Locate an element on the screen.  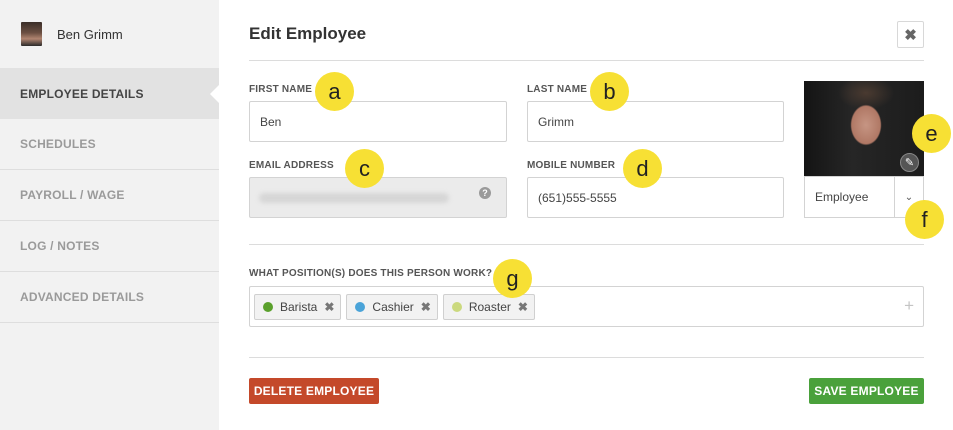
user-profile: Ben Grimm is located at coordinates (109, 34).